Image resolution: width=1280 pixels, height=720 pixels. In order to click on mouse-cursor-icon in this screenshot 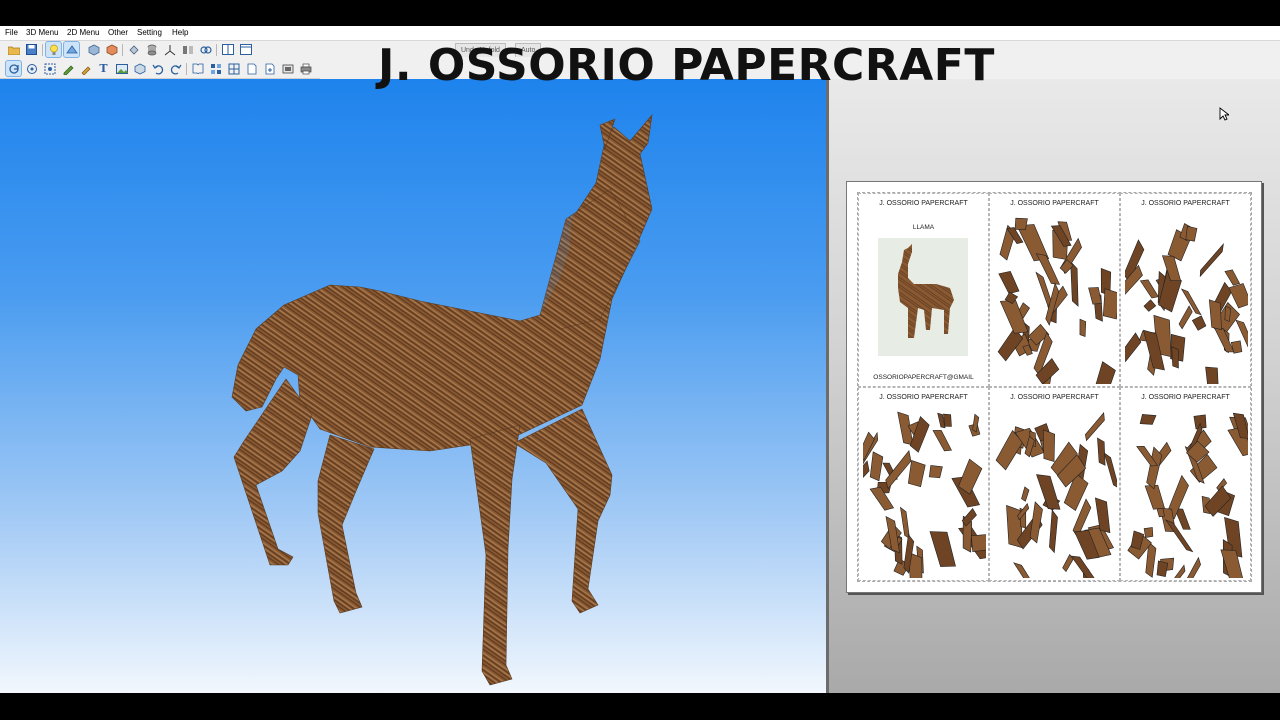, I will do `click(1225, 116)`.